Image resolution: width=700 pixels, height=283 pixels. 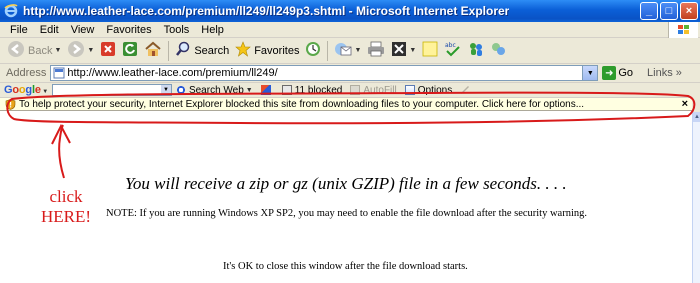 I want to click on close-button: ×, so click(x=689, y=11).